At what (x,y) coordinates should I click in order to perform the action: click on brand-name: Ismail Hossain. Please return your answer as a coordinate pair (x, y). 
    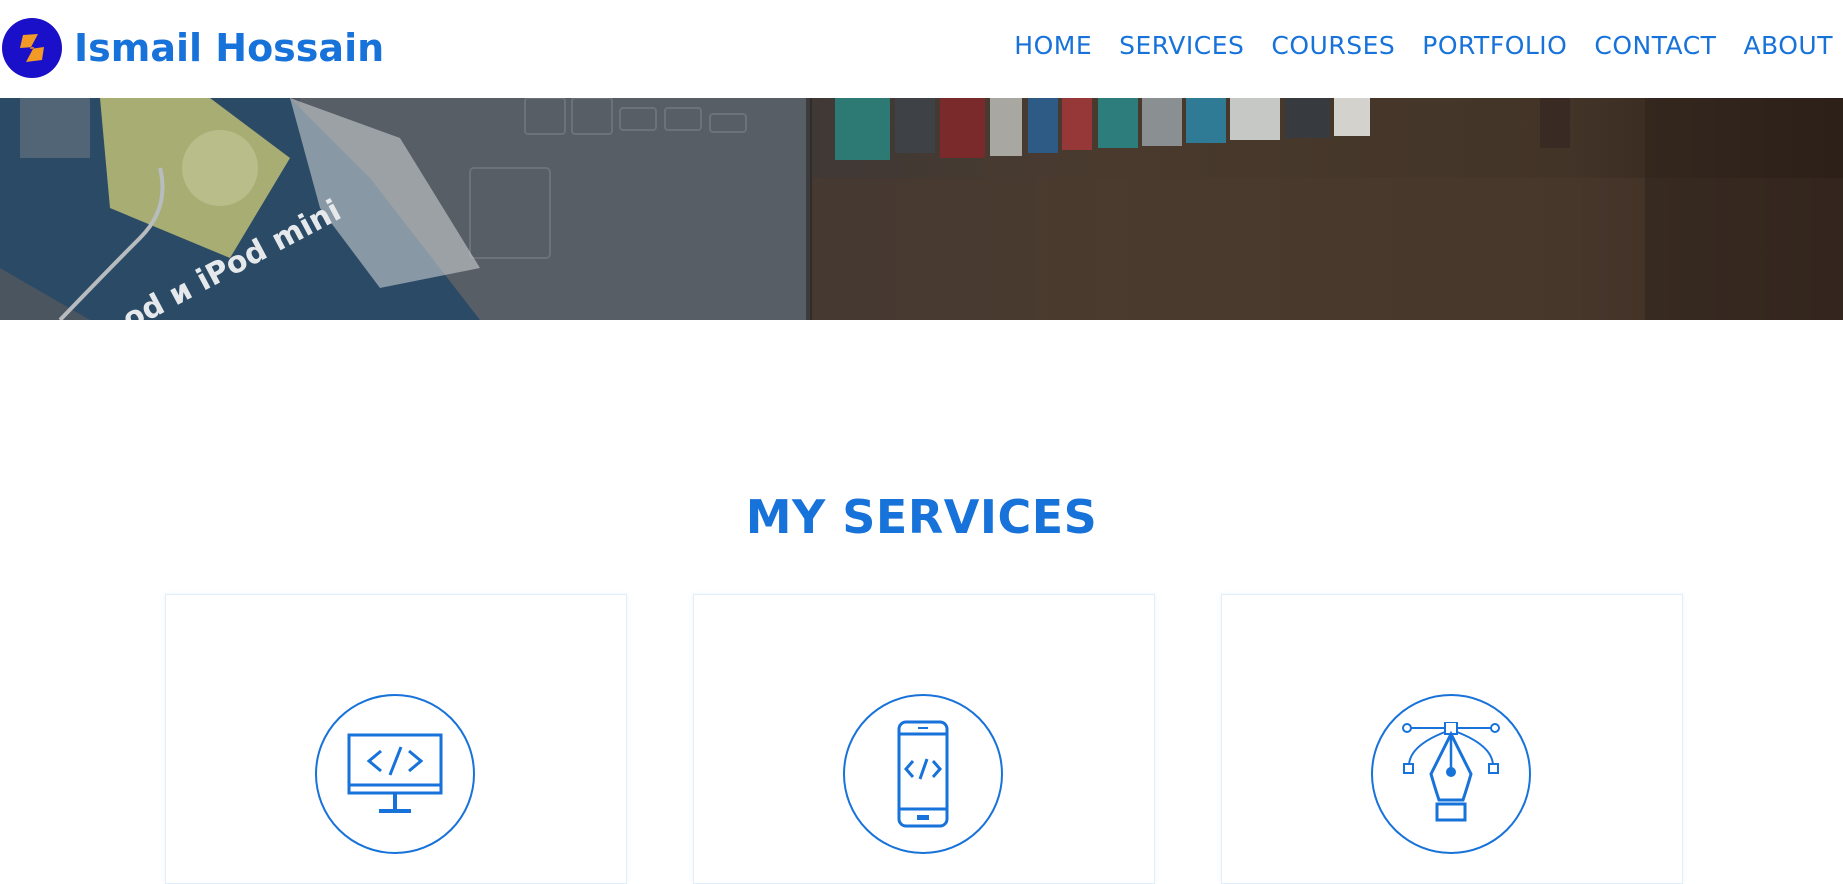
    Looking at the image, I should click on (229, 48).